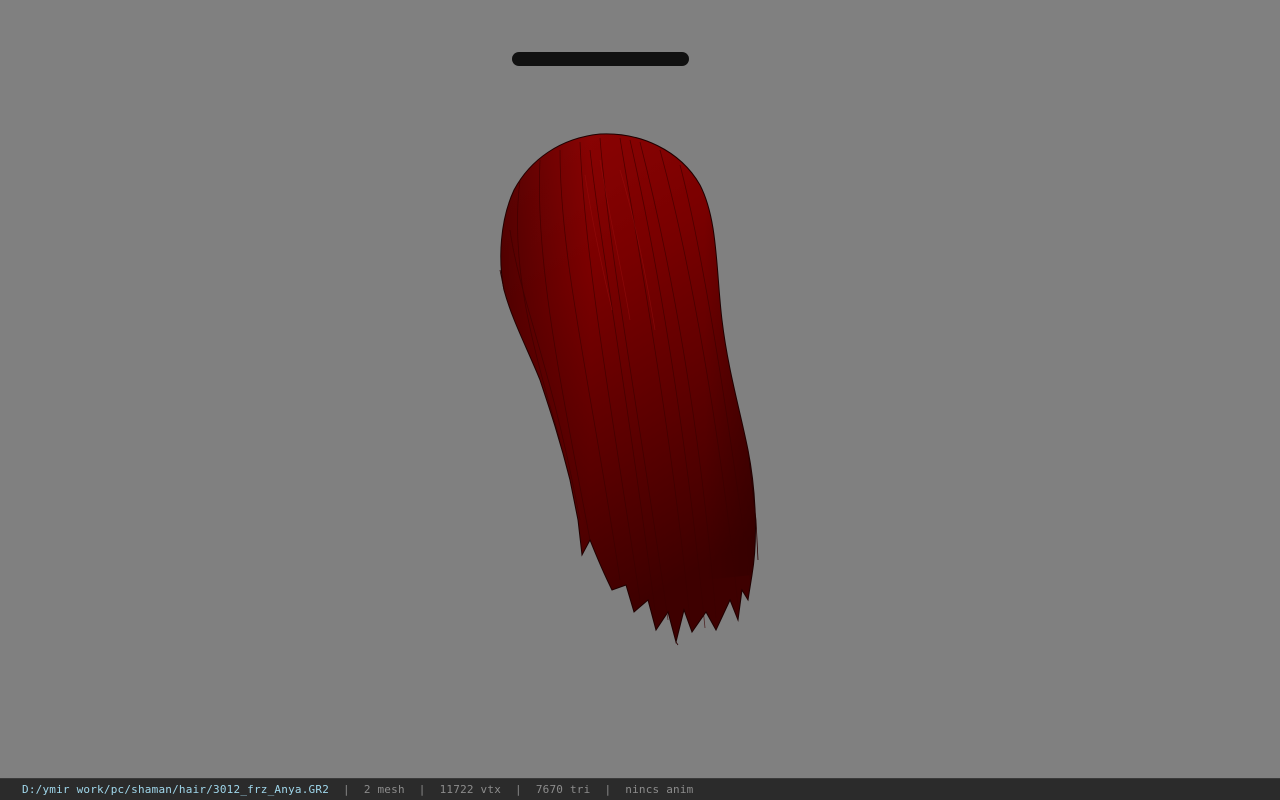 The height and width of the screenshot is (800, 1280). Describe the element at coordinates (600, 59) in the screenshot. I see `bone-bar` at that location.